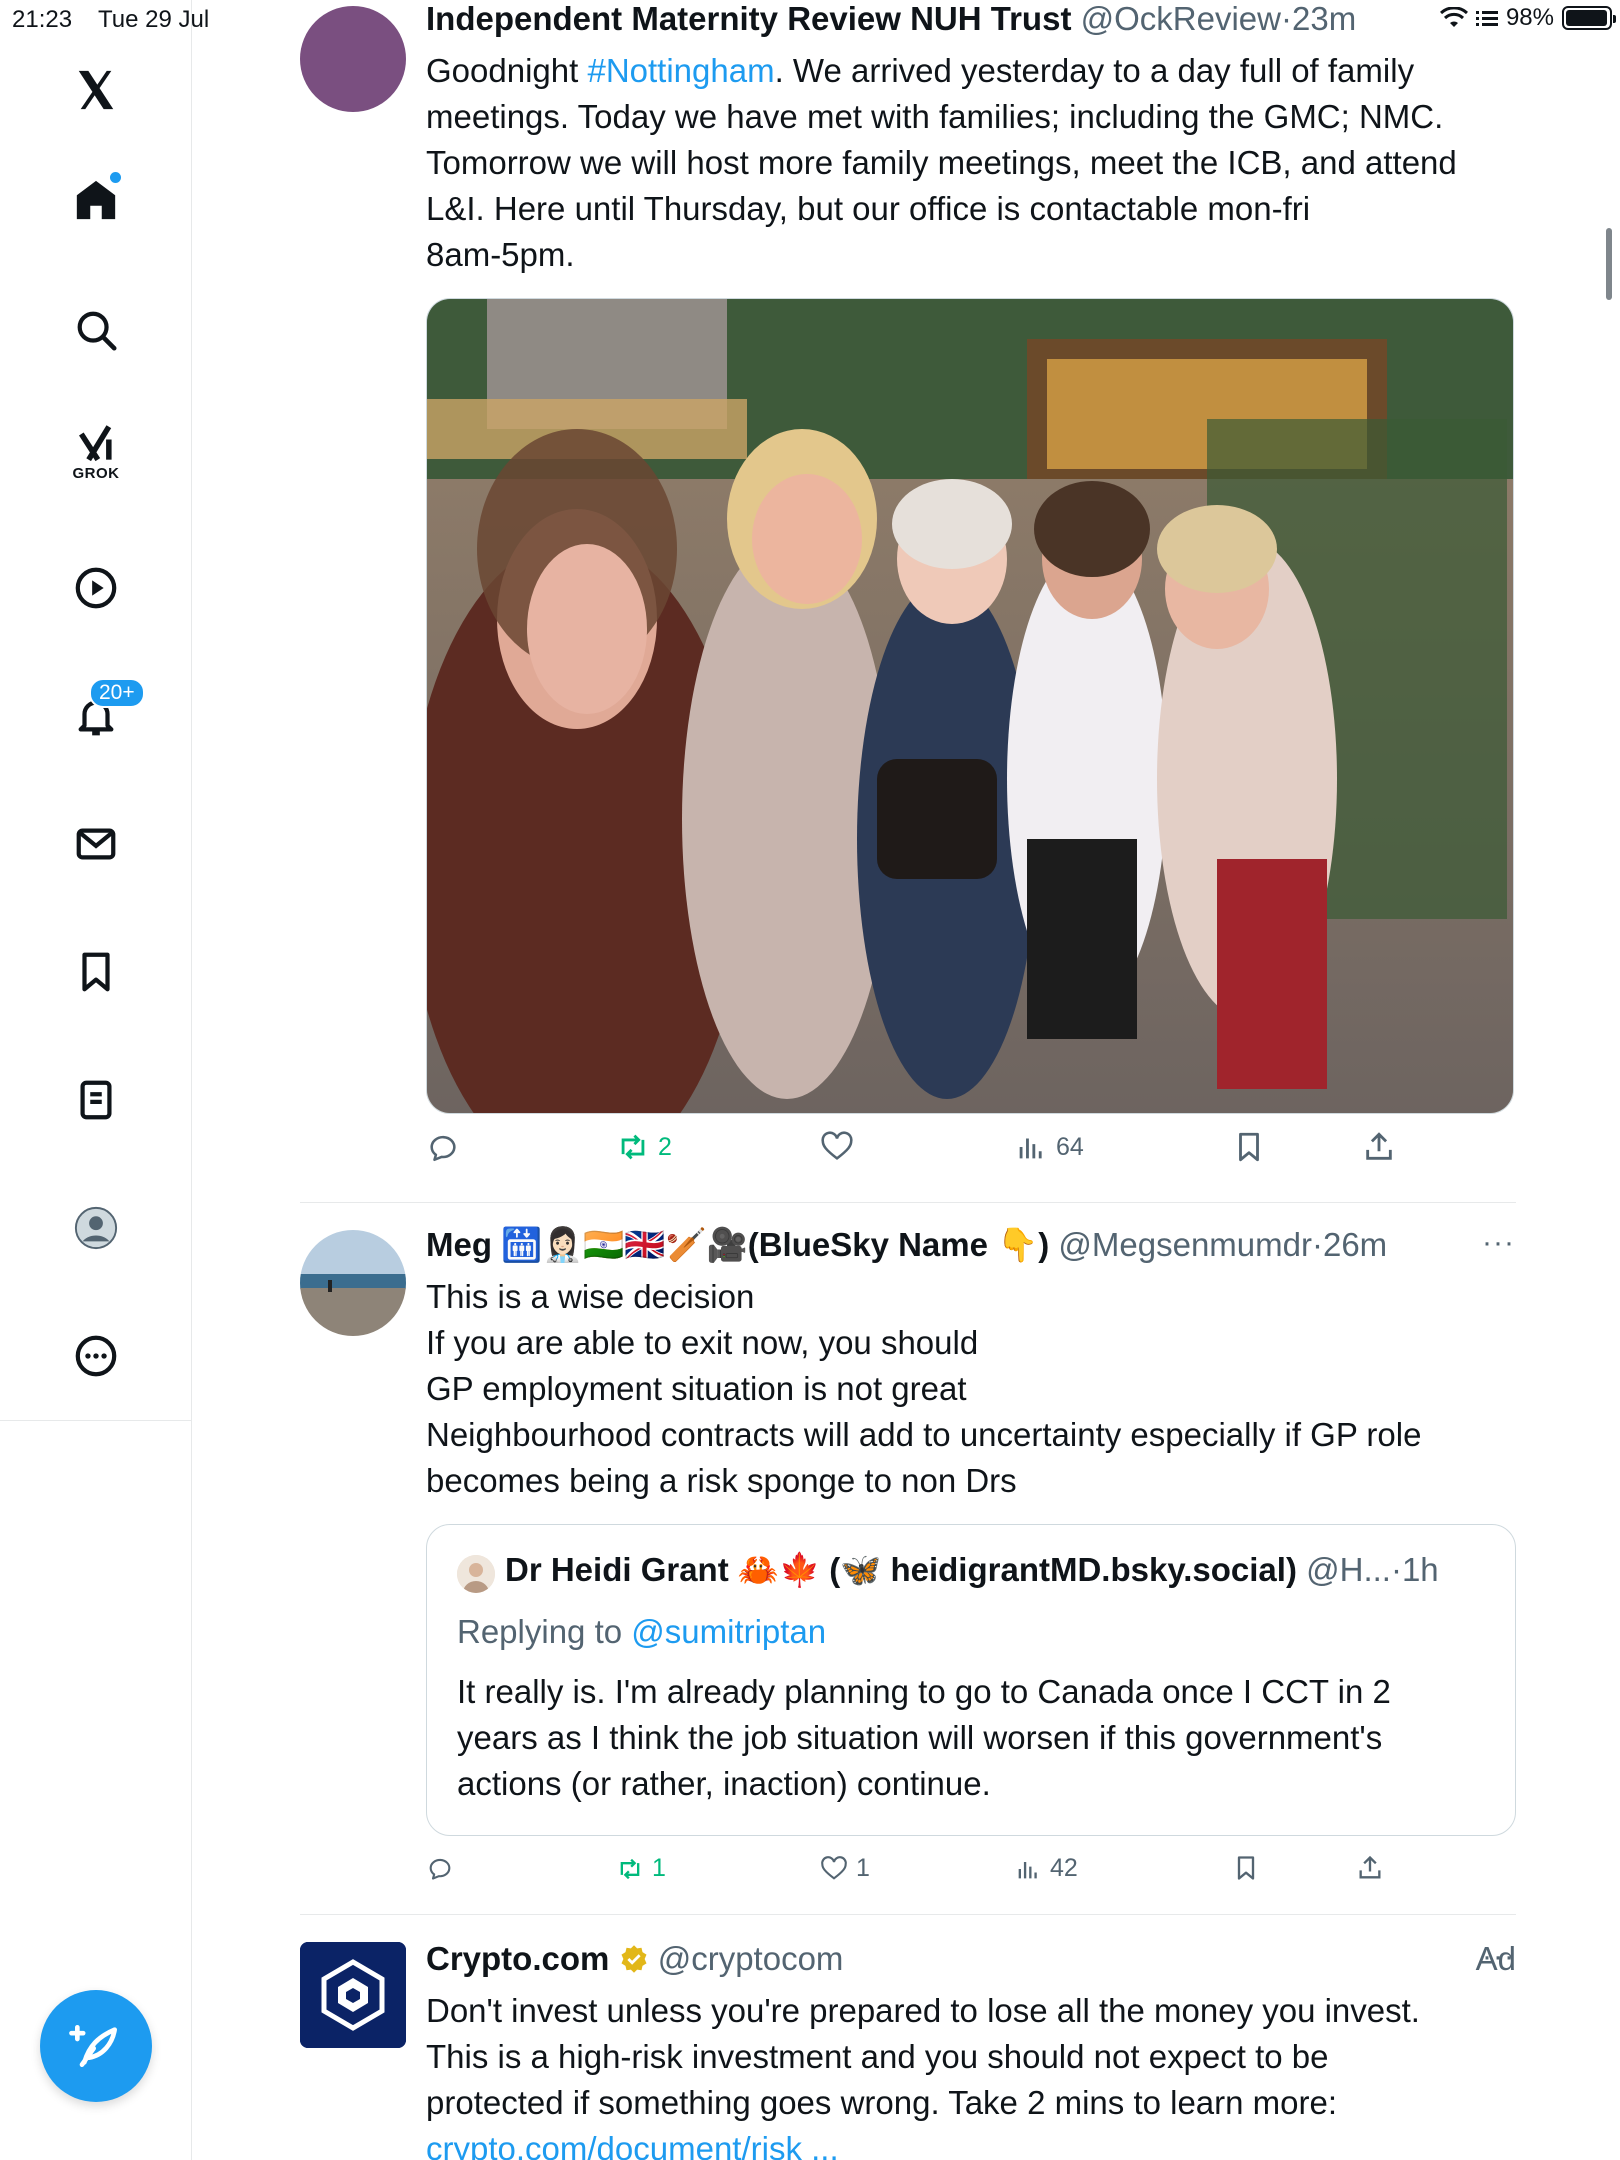  Describe the element at coordinates (507, 70) in the screenshot. I see `tweet-text-segment: Goodnight` at that location.